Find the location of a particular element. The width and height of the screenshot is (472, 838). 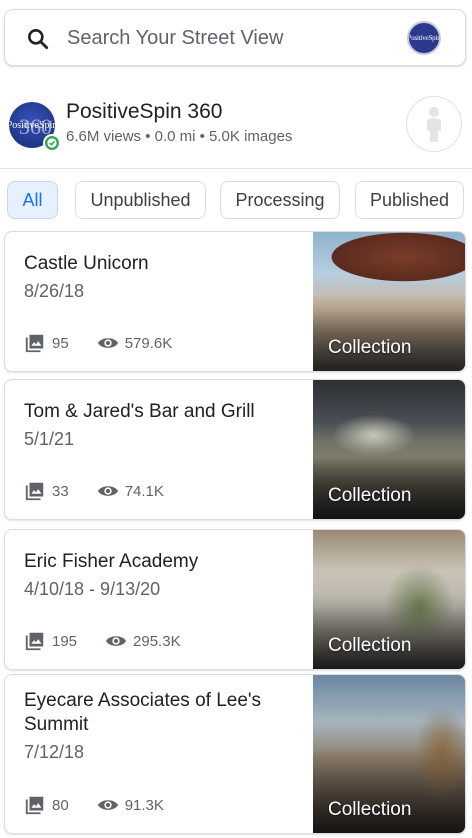

search-icon is located at coordinates (38, 39).